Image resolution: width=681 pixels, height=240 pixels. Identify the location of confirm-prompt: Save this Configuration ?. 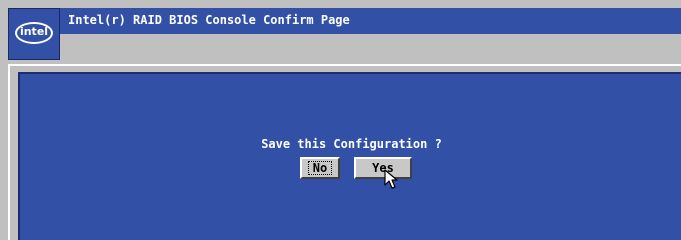
(351, 144).